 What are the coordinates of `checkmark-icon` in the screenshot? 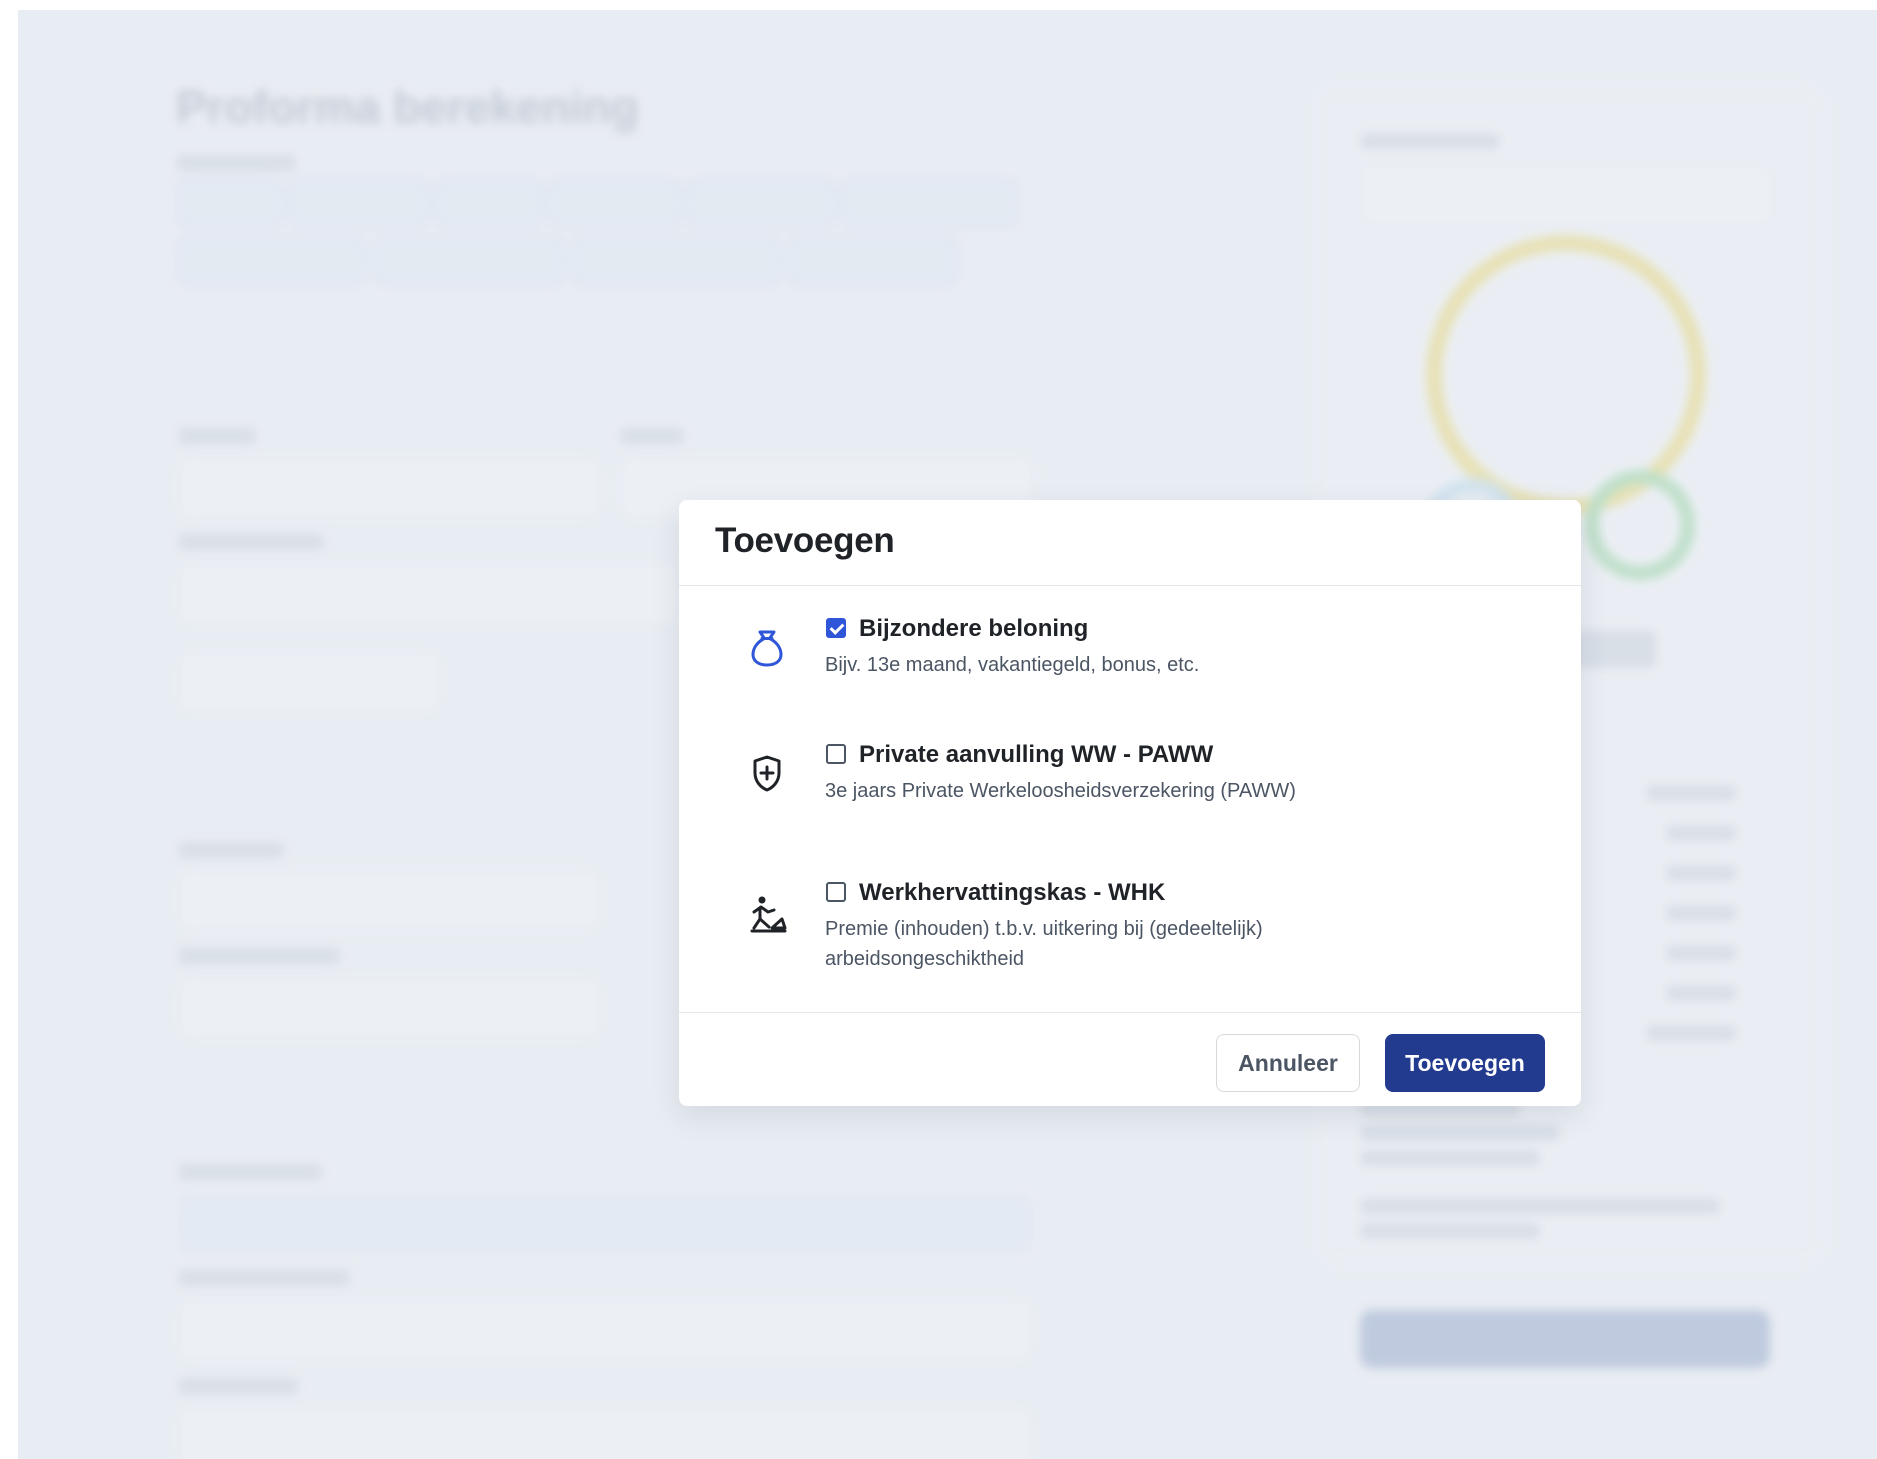 It's located at (837, 627).